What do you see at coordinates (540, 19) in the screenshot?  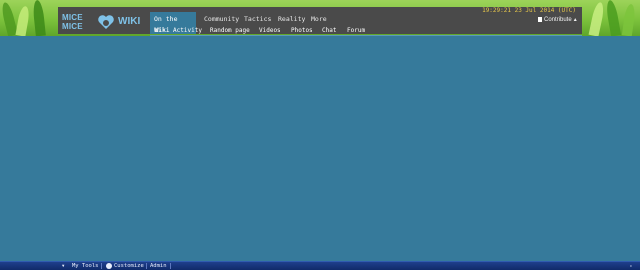 I see `document-icon` at bounding box center [540, 19].